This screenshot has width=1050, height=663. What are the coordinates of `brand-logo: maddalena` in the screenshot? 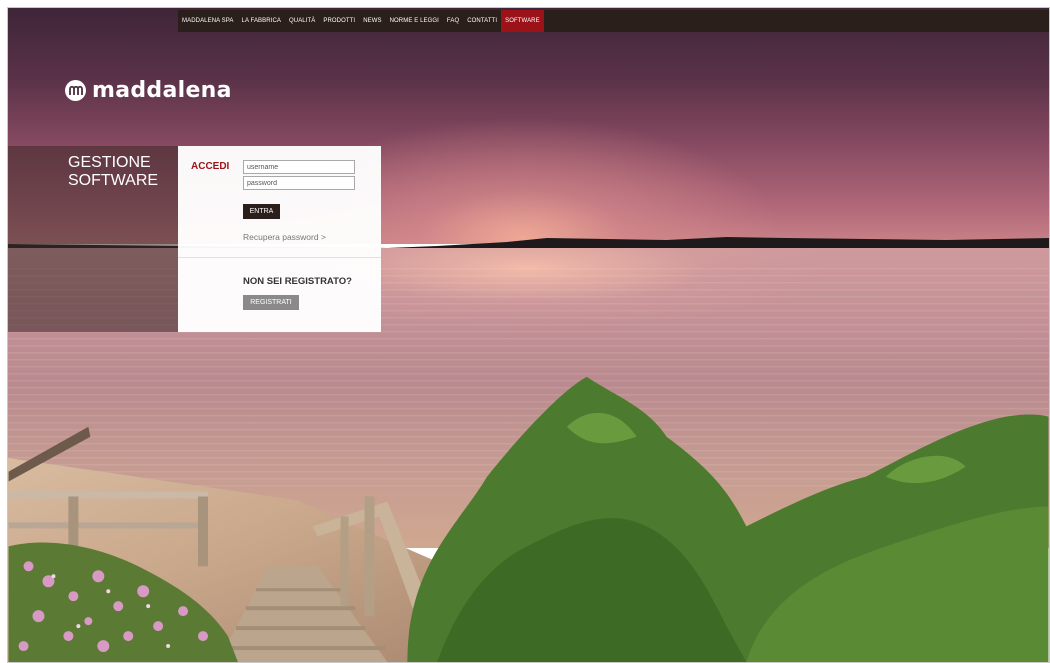 It's located at (148, 90).